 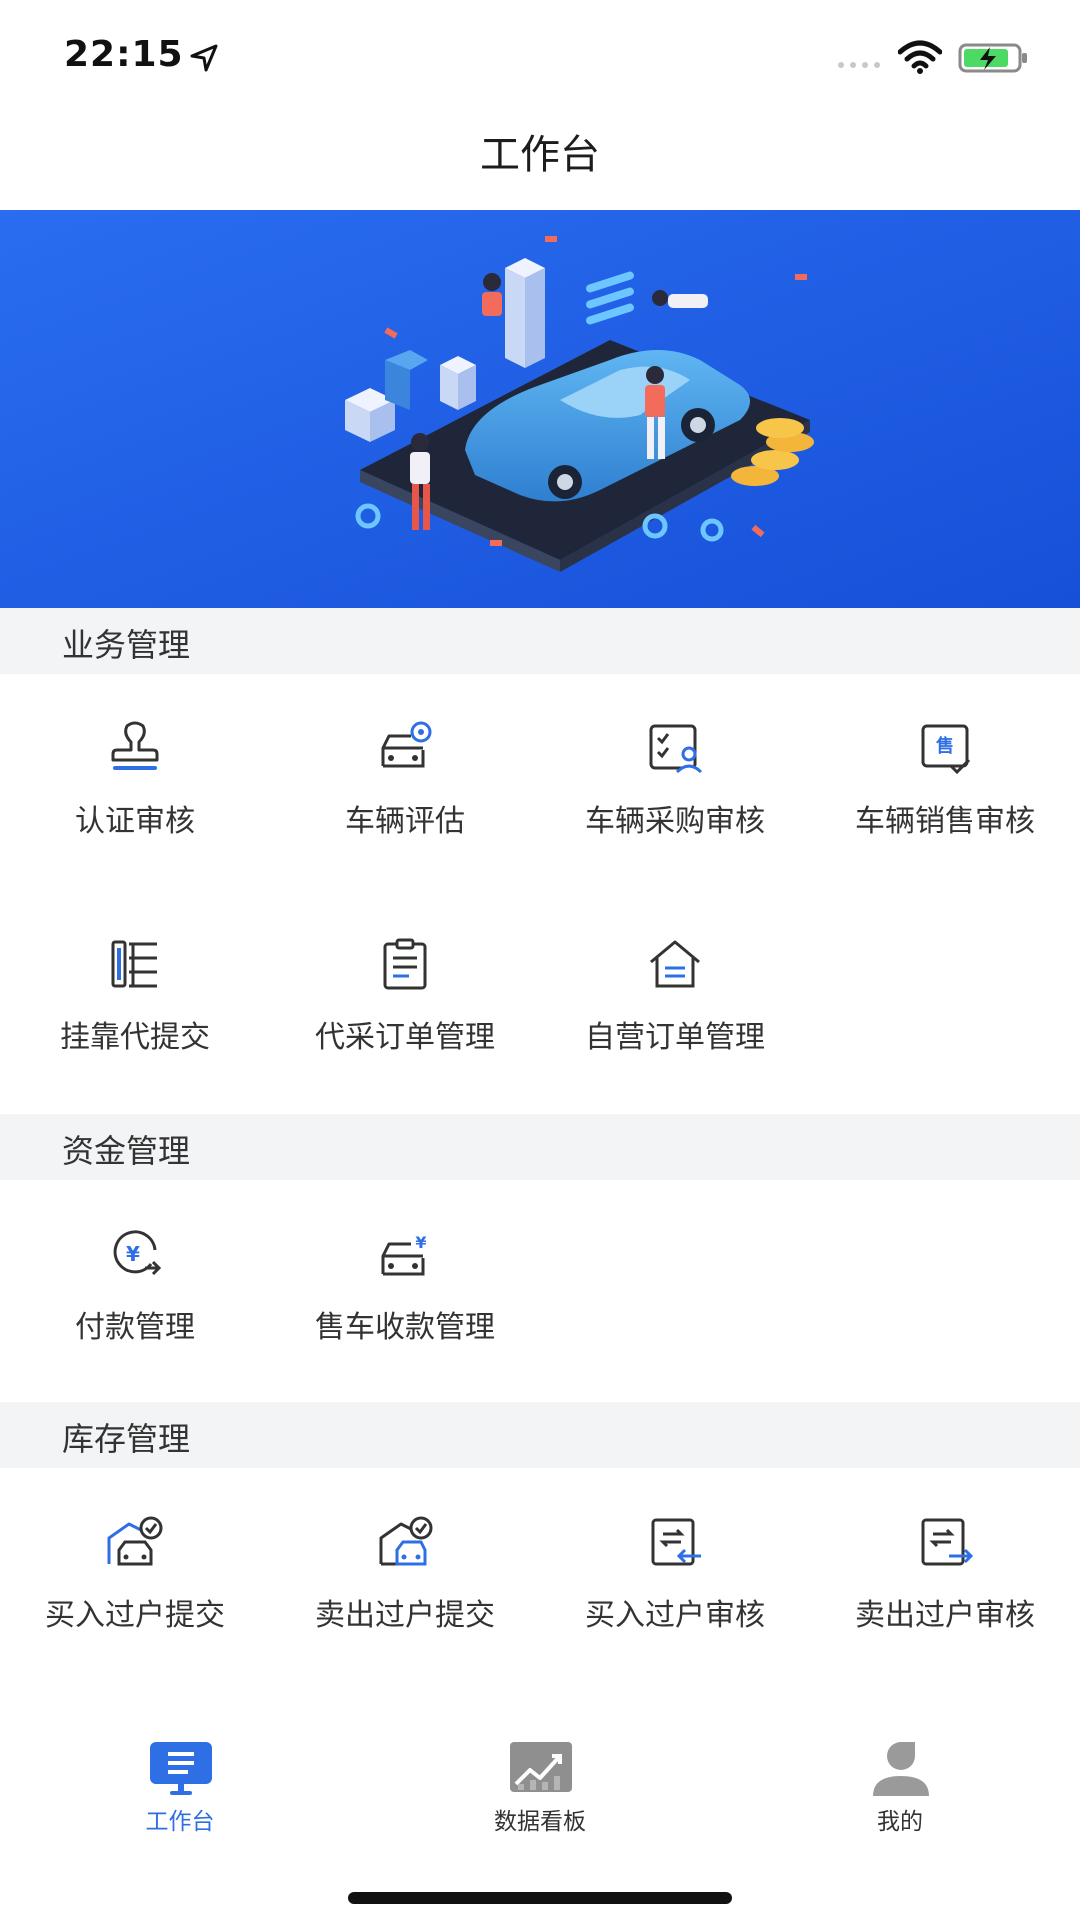 I want to click on buy-transfer-review-icon, so click(x=676, y=1542).